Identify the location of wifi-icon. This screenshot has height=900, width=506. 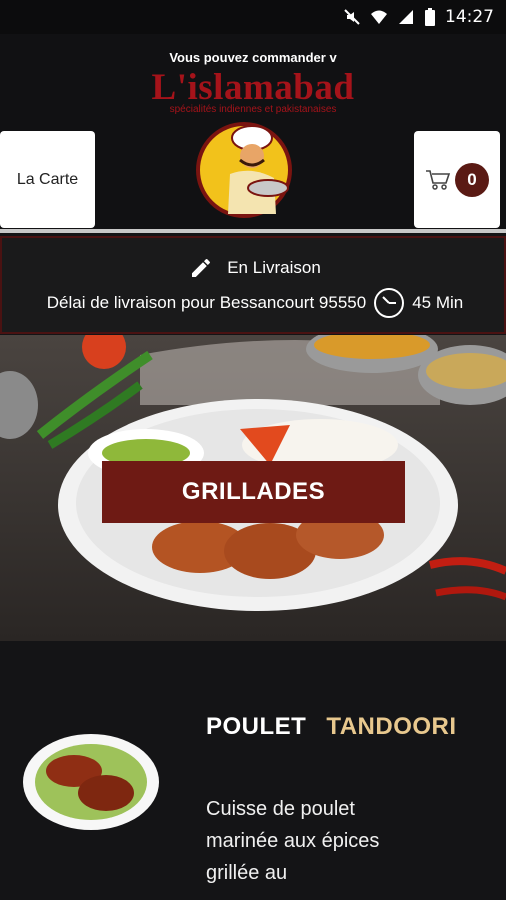
(379, 17).